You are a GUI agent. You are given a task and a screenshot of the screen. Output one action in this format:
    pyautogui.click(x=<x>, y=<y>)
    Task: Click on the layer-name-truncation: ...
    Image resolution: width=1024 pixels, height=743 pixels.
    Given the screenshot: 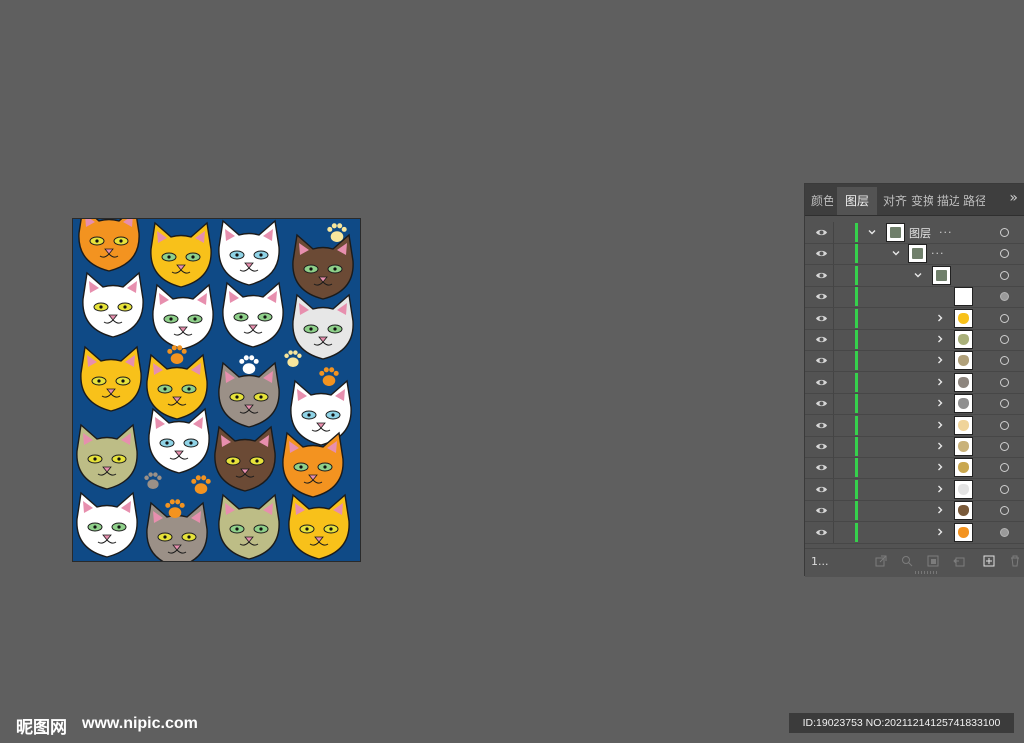 What is the action you would take?
    pyautogui.click(x=938, y=251)
    